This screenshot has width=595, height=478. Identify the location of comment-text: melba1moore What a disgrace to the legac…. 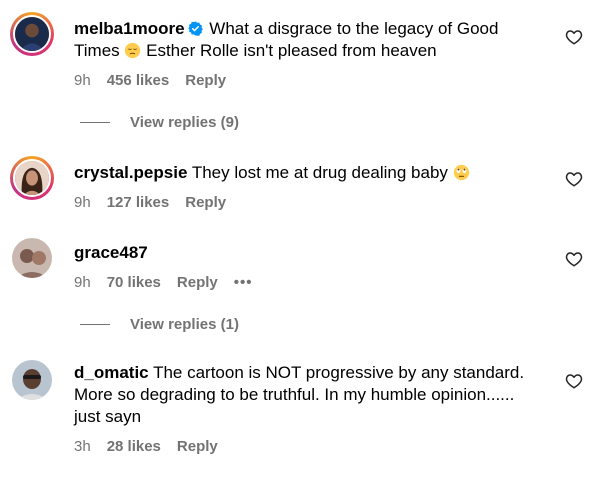
(309, 40).